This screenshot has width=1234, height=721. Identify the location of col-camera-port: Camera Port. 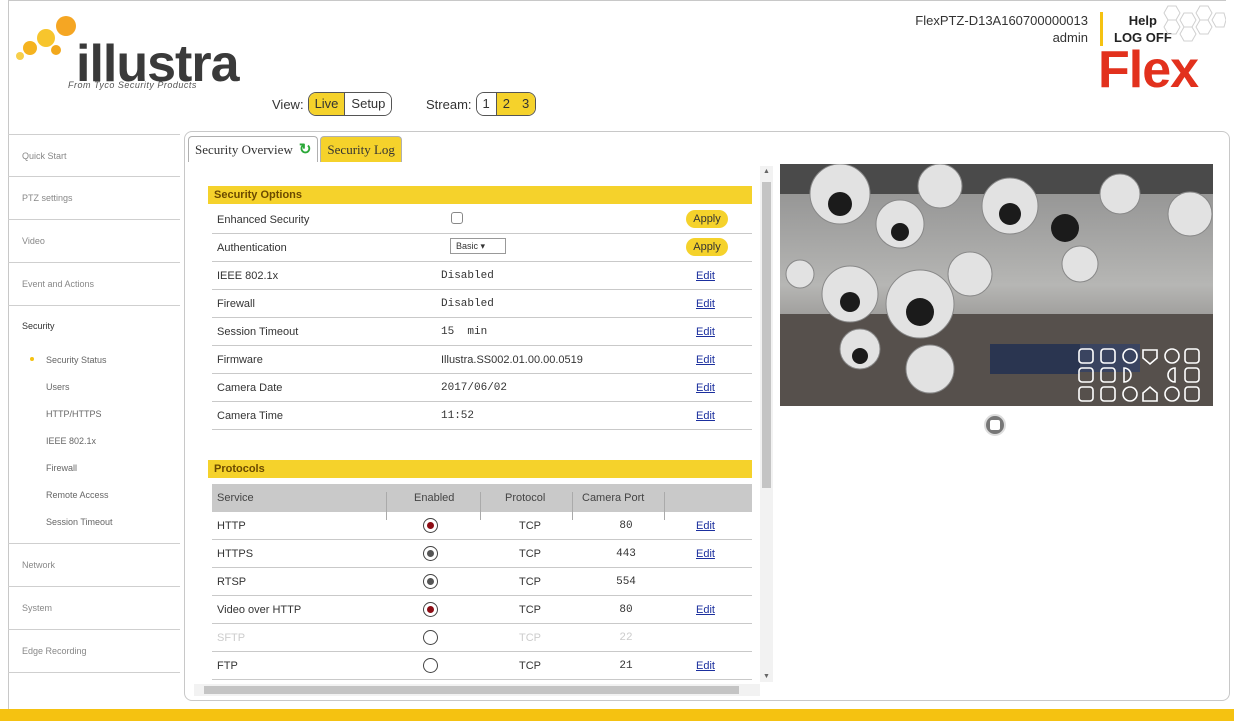
(613, 498).